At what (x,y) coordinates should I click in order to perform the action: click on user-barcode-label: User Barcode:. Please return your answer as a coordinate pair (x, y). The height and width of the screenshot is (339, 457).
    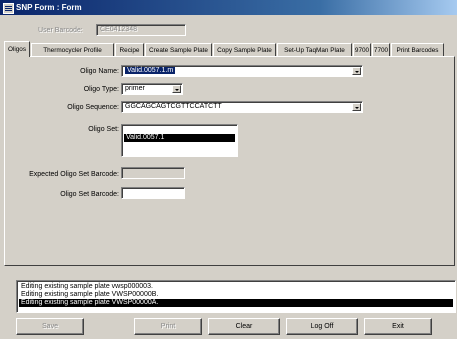
    Looking at the image, I should click on (60, 30).